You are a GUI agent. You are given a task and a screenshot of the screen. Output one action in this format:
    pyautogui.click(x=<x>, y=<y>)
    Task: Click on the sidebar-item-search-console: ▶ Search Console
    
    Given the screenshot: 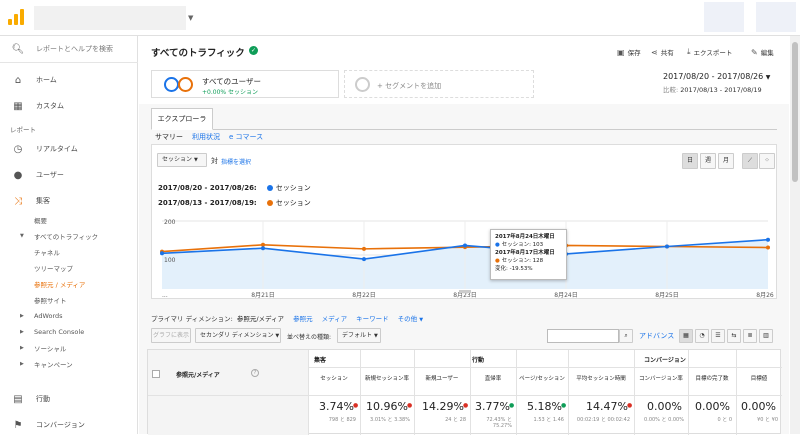 What is the action you would take?
    pyautogui.click(x=69, y=332)
    